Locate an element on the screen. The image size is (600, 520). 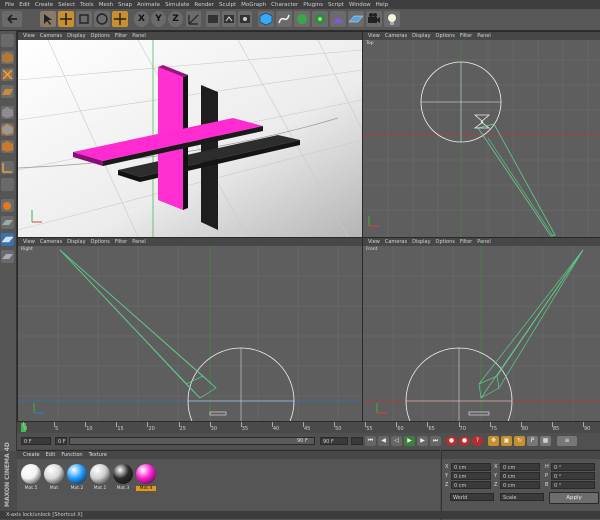
spline-pen-icon is located at coordinates (284, 19).